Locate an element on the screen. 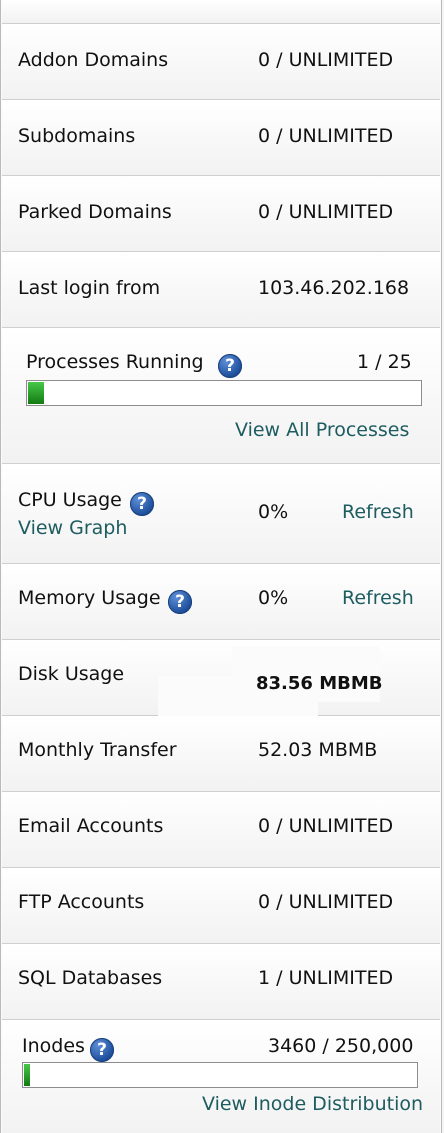 This screenshot has height=1133, width=444. addon-domains-value: 0 / UNLIMITED is located at coordinates (326, 60).